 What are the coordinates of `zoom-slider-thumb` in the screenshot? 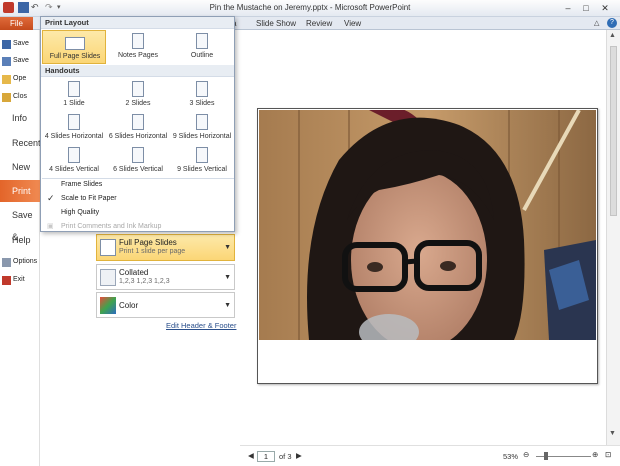 It's located at (546, 456).